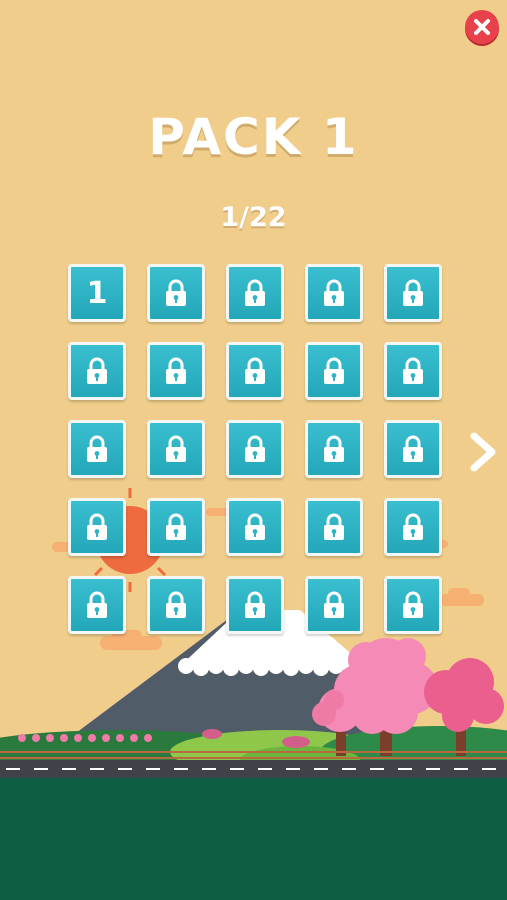 This screenshot has height=900, width=507. Describe the element at coordinates (253, 137) in the screenshot. I see `pack-title: PACK 1` at that location.